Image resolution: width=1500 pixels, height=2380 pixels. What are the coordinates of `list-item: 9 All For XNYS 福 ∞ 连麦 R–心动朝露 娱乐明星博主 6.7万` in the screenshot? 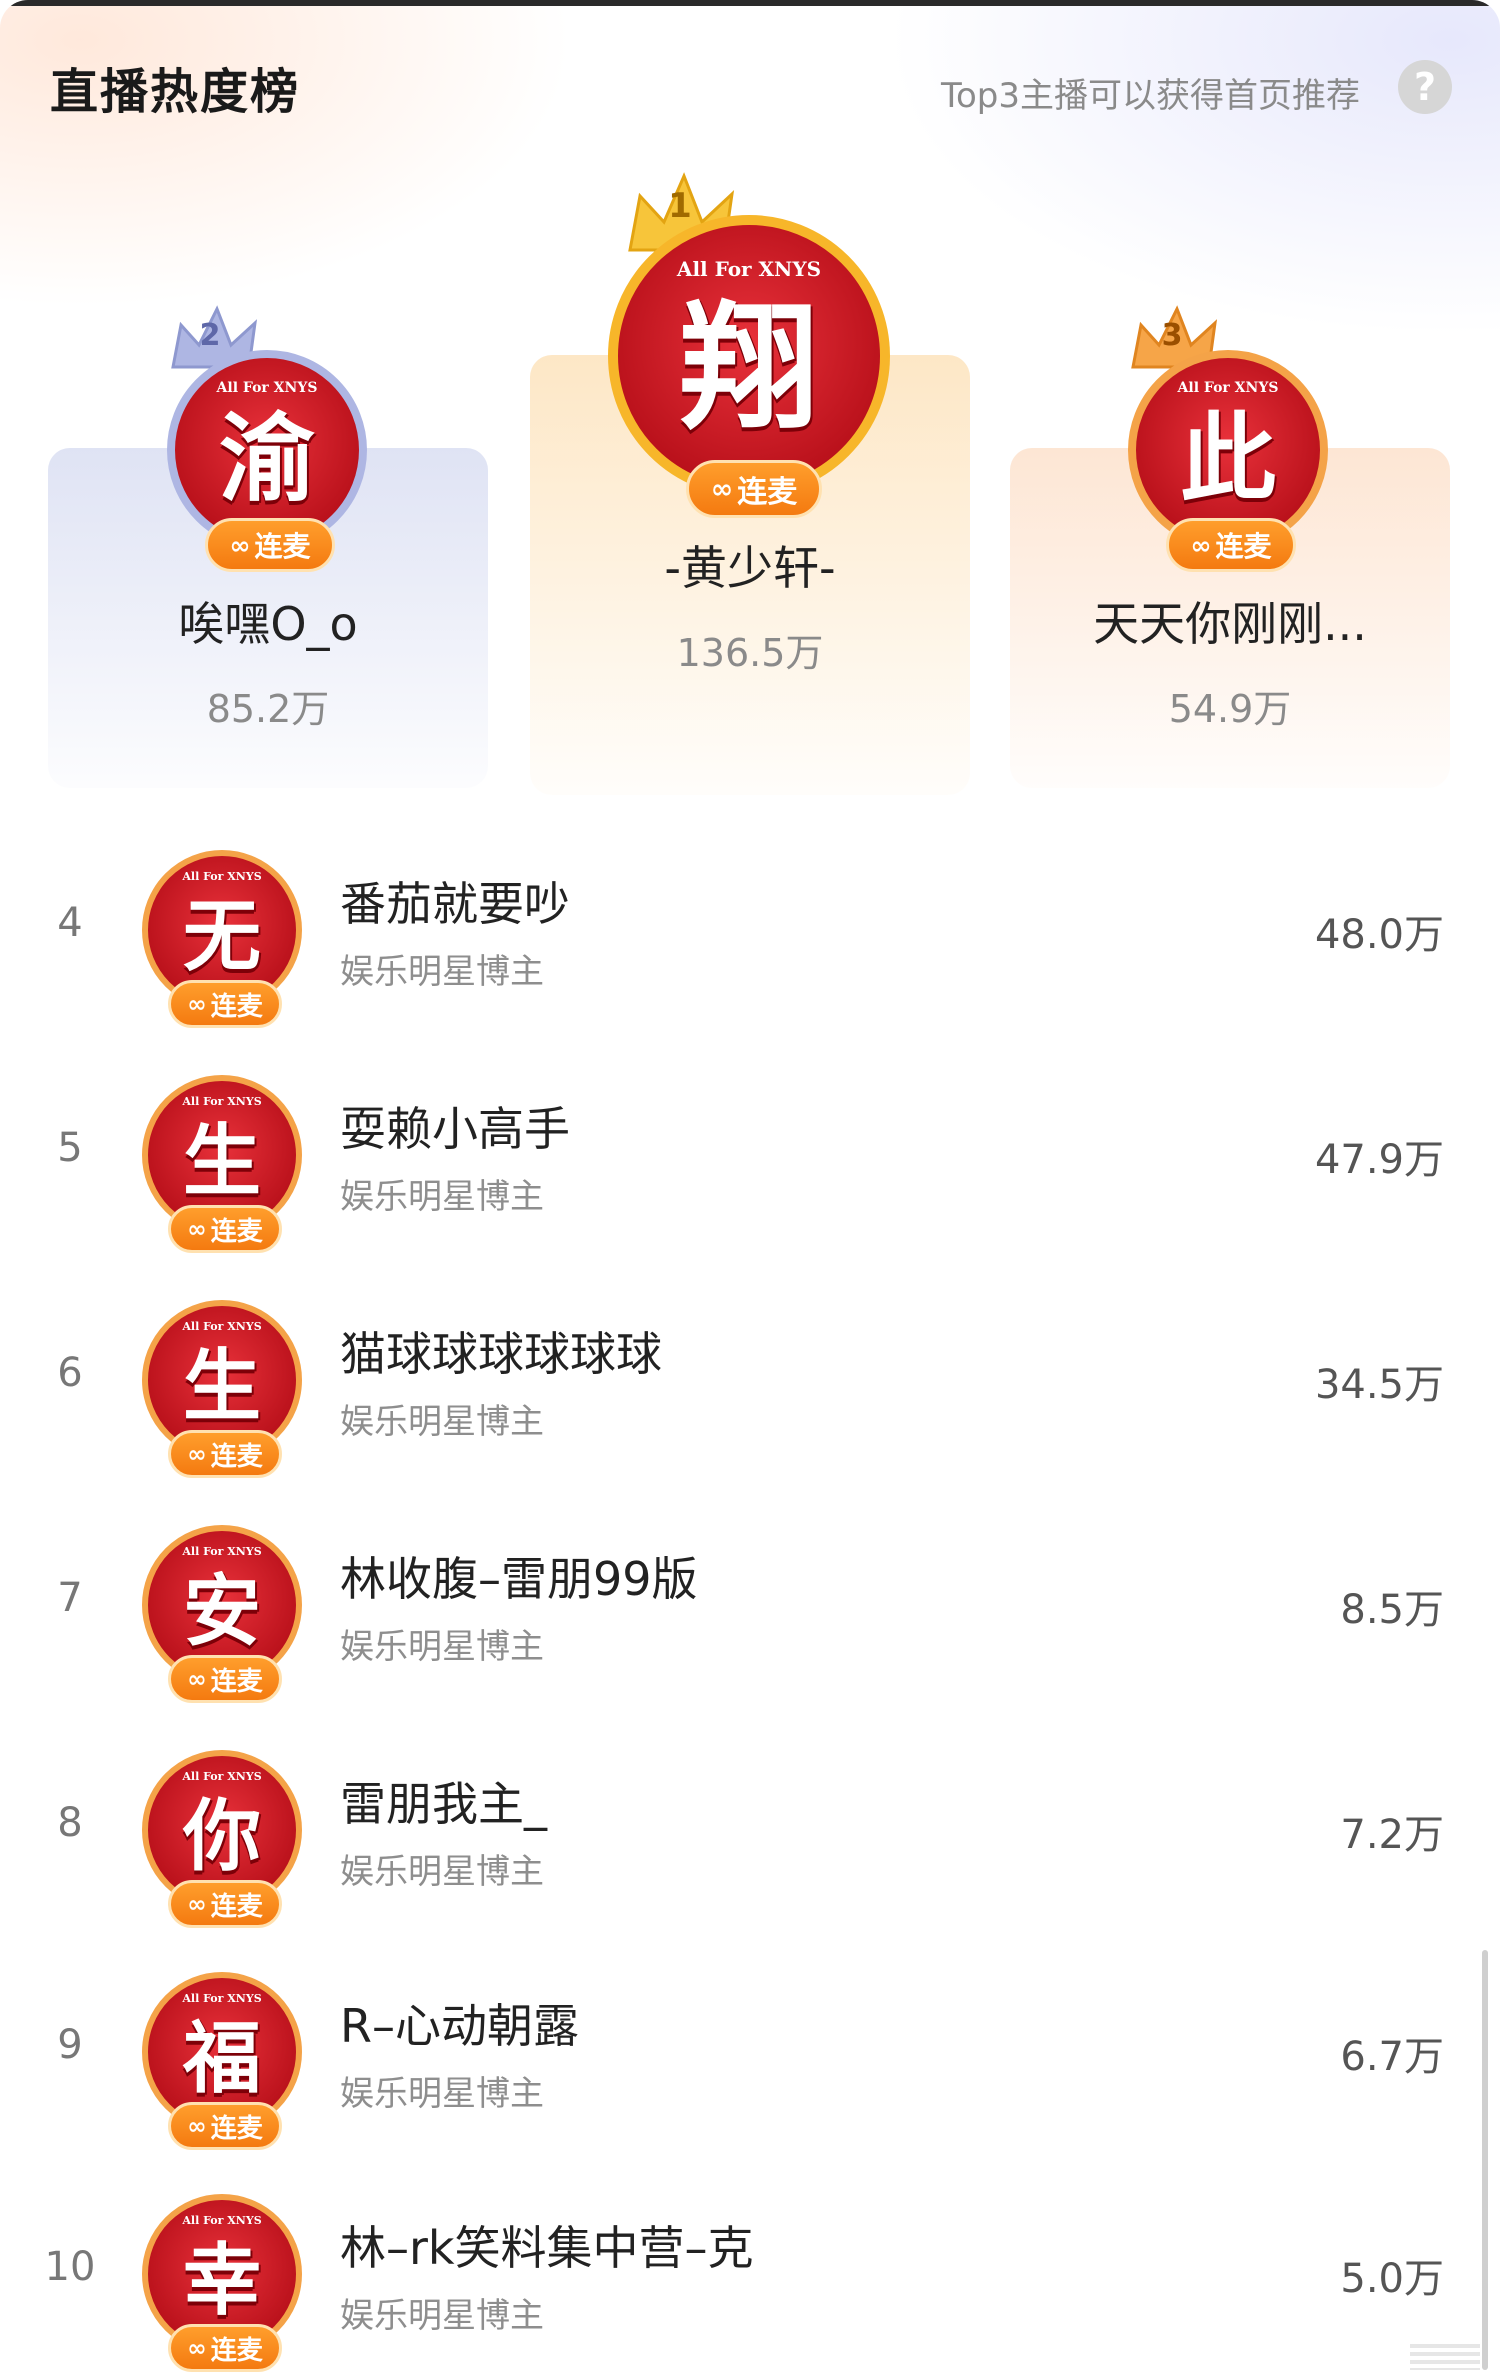 It's located at (750, 2060).